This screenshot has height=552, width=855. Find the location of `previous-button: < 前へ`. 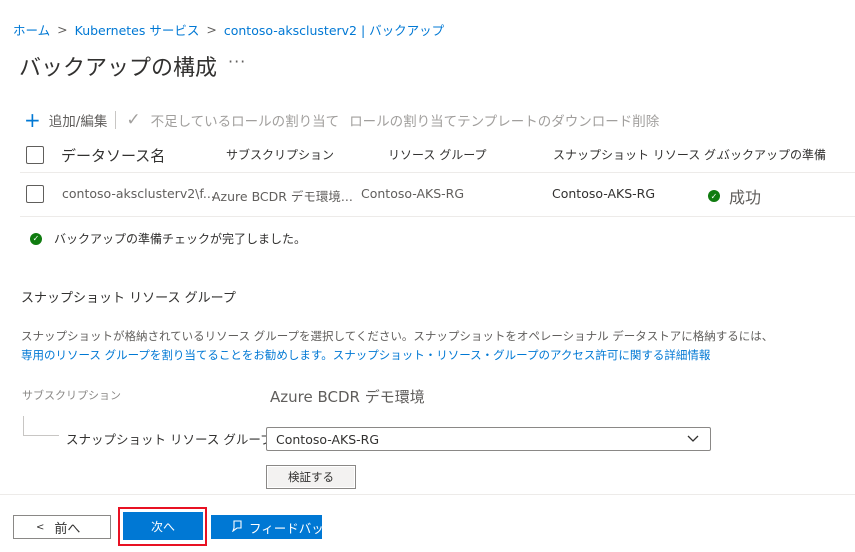

previous-button: < 前へ is located at coordinates (62, 527).